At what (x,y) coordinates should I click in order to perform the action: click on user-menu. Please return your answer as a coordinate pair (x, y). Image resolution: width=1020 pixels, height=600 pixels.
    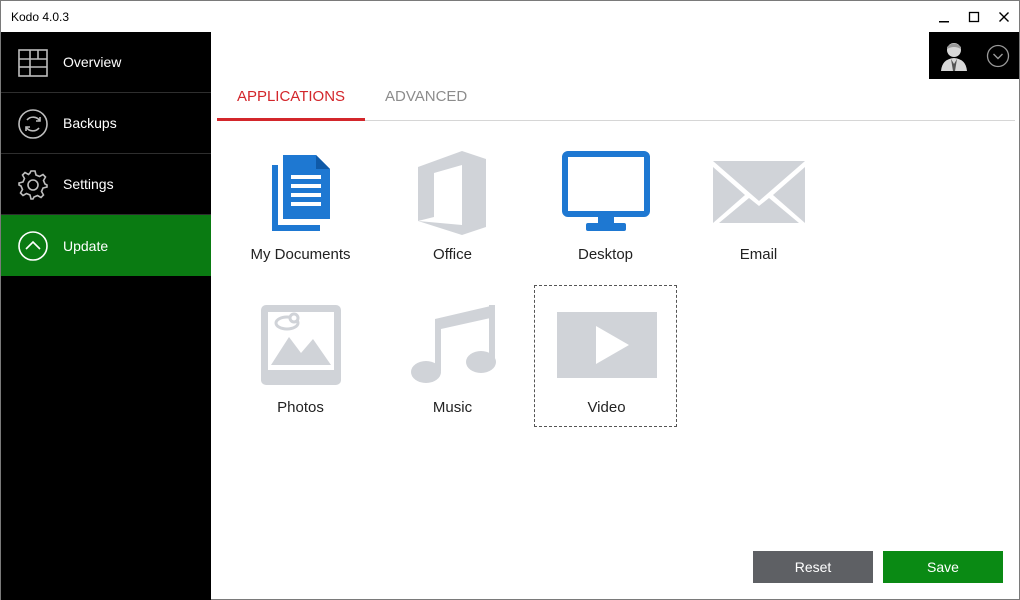
    Looking at the image, I should click on (974, 55).